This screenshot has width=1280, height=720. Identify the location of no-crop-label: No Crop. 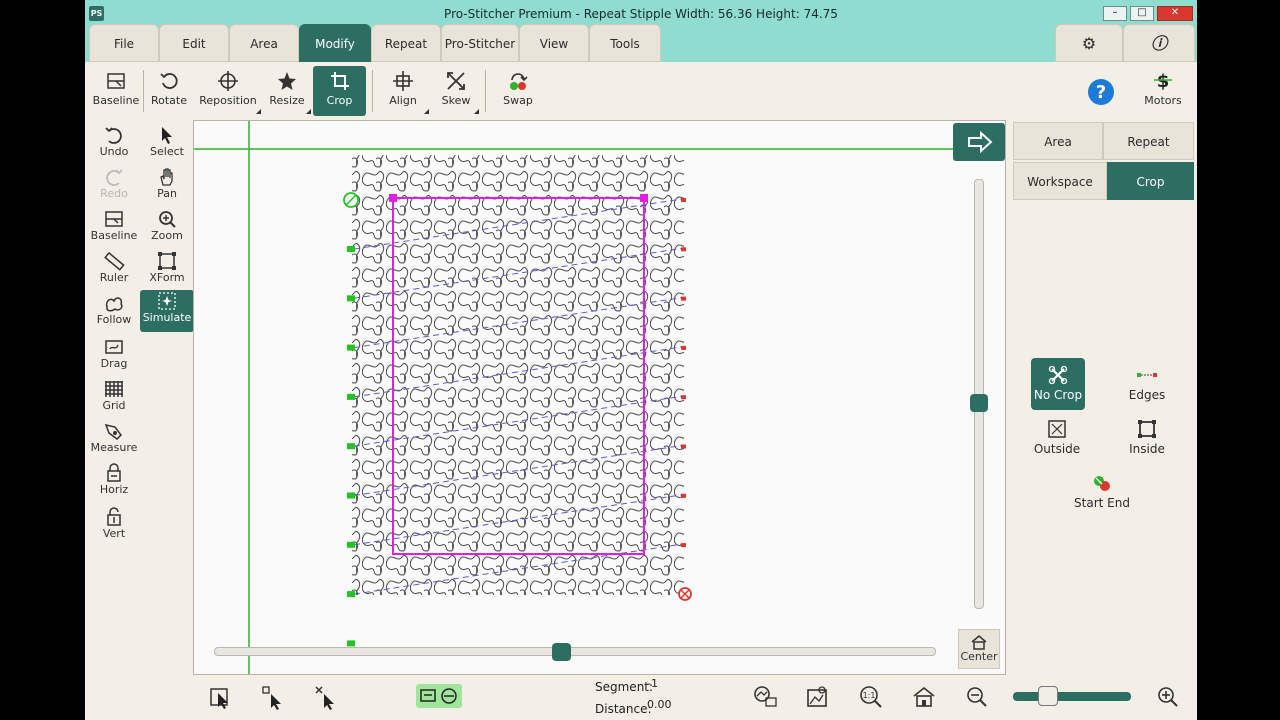
(1058, 395).